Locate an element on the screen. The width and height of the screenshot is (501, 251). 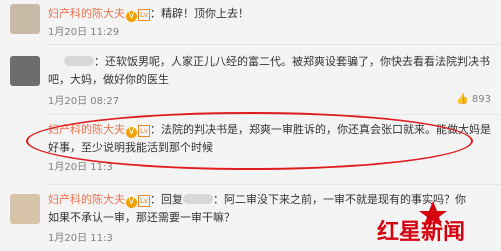
like-button: 👍 893 is located at coordinates (473, 99).